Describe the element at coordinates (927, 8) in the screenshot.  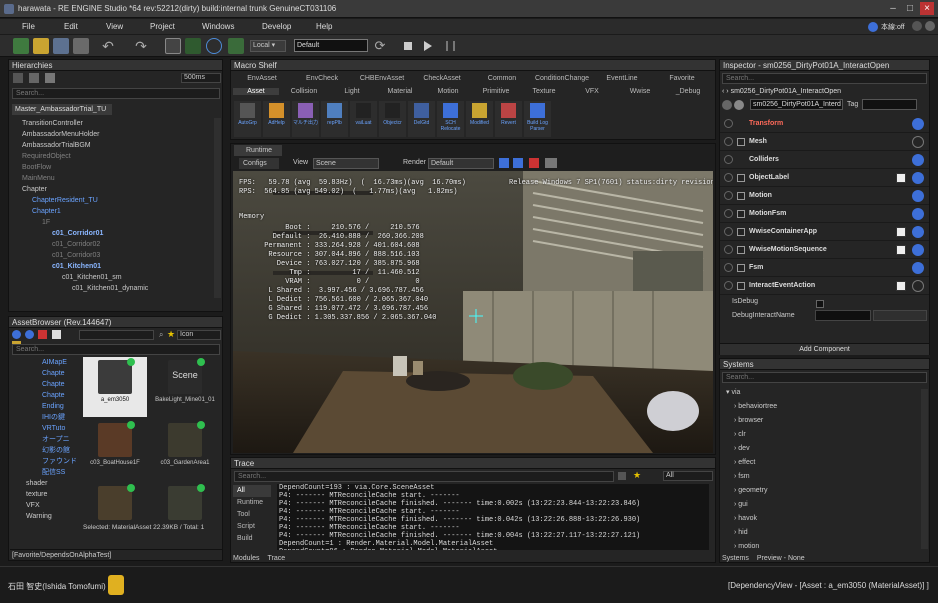
I see `close-button: ×` at that location.